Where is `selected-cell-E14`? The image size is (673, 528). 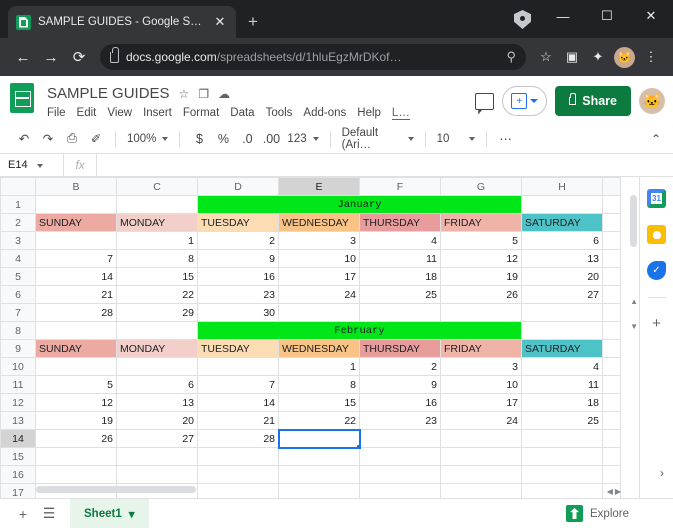
selected-cell-E14 is located at coordinates (319, 438).